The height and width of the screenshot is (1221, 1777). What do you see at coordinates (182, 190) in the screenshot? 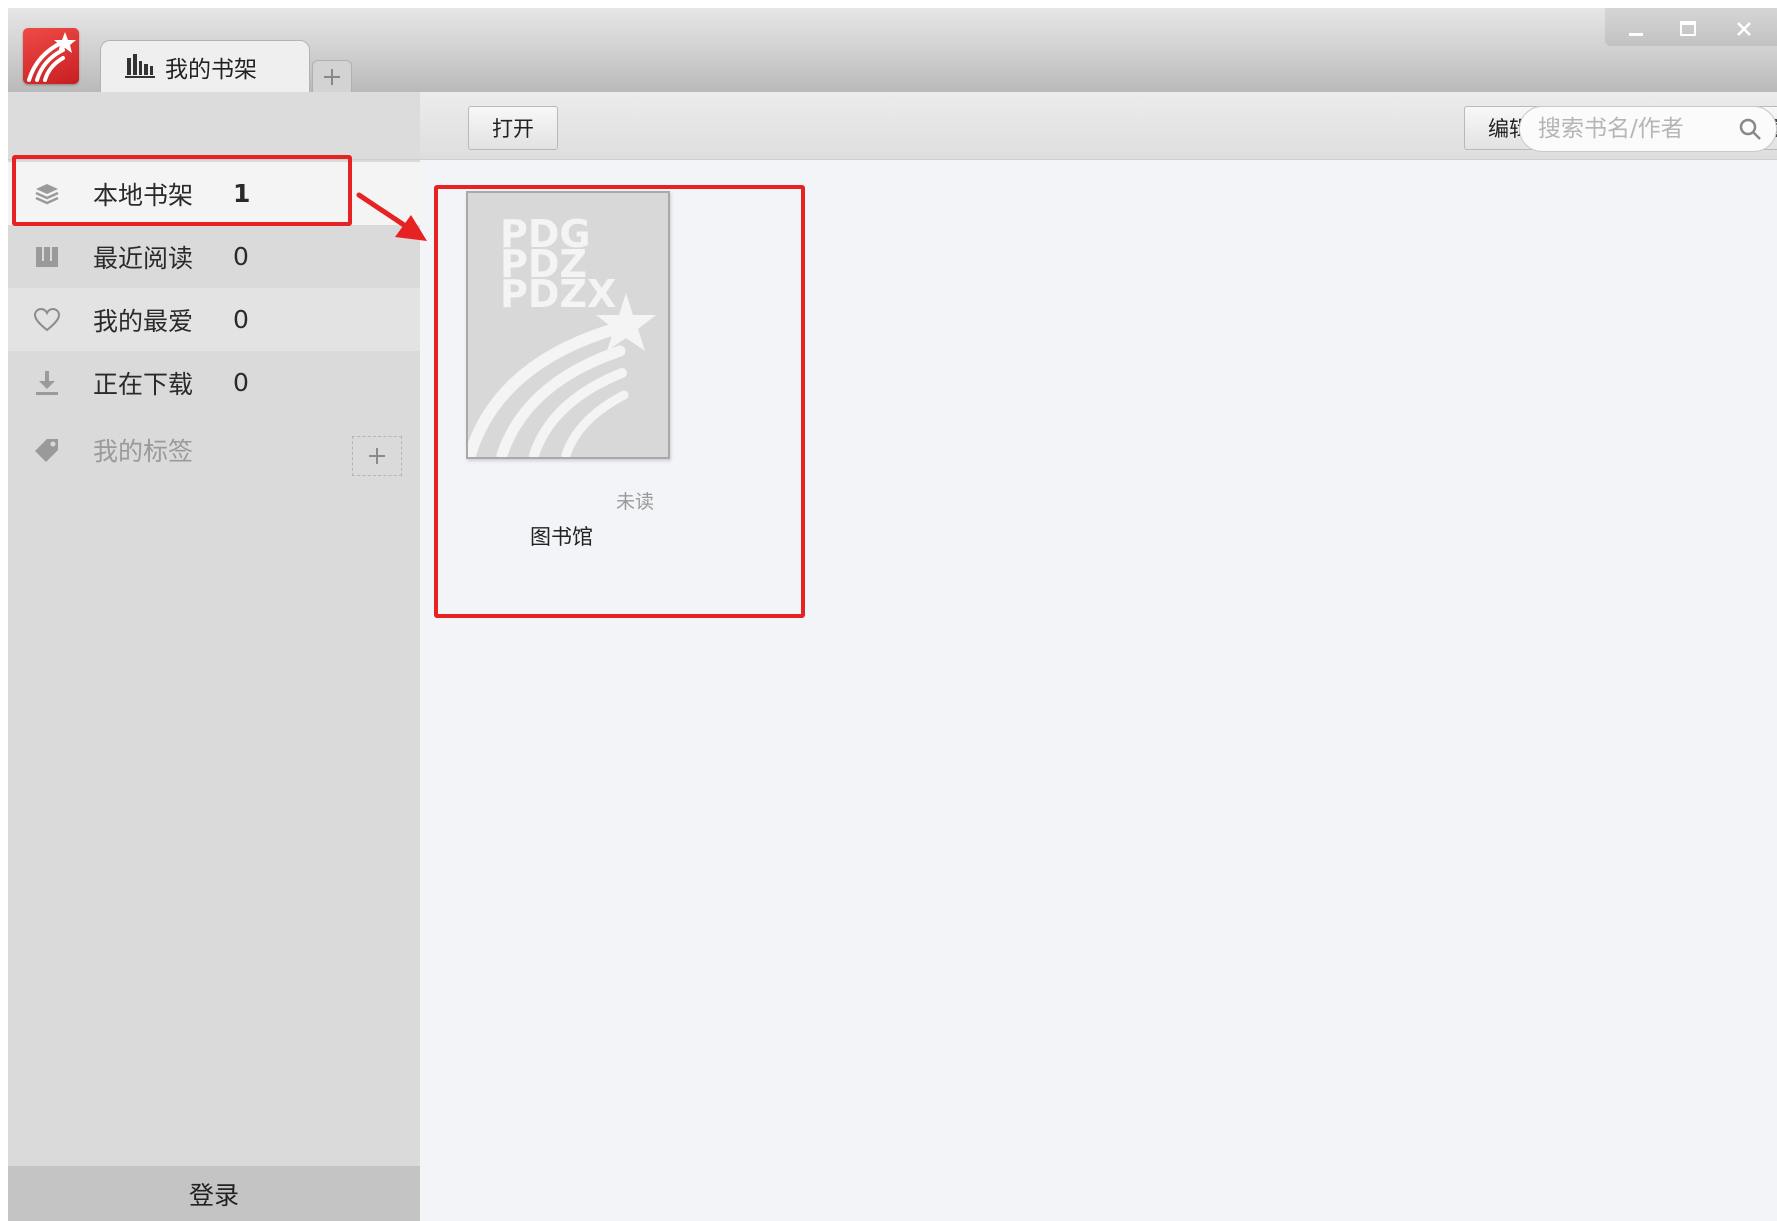
I see `highlight-box-sidebar` at bounding box center [182, 190].